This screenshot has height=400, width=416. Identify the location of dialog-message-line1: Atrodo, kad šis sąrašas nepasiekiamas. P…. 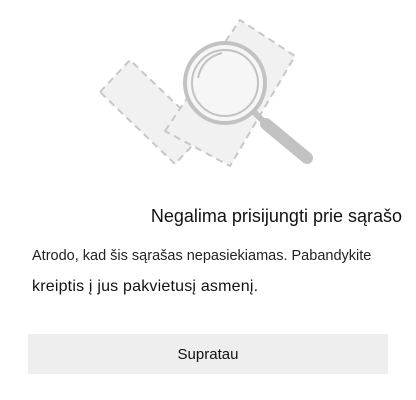
(202, 256).